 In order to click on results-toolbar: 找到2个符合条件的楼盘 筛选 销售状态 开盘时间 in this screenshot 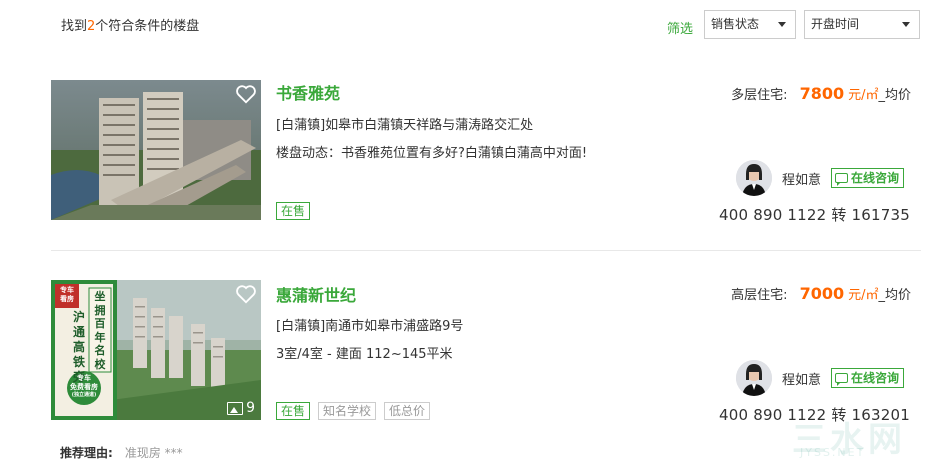, I will do `click(465, 25)`.